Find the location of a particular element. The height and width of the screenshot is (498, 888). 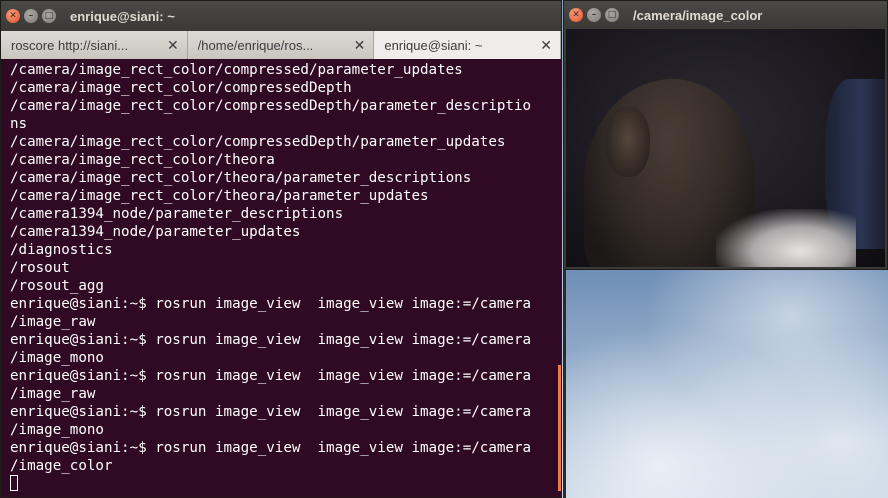

terminal-line: /camera/image_rect_color/compressedDepth is located at coordinates (181, 88).